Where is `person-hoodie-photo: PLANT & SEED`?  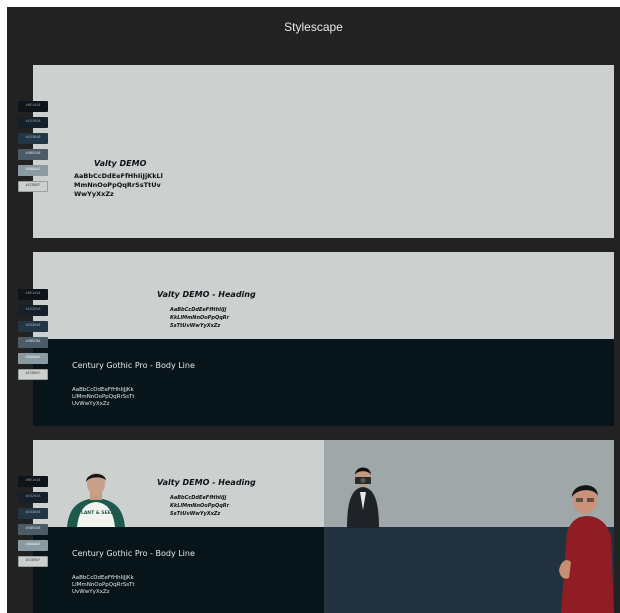
person-hoodie-photo: PLANT & SEED is located at coordinates (96, 500).